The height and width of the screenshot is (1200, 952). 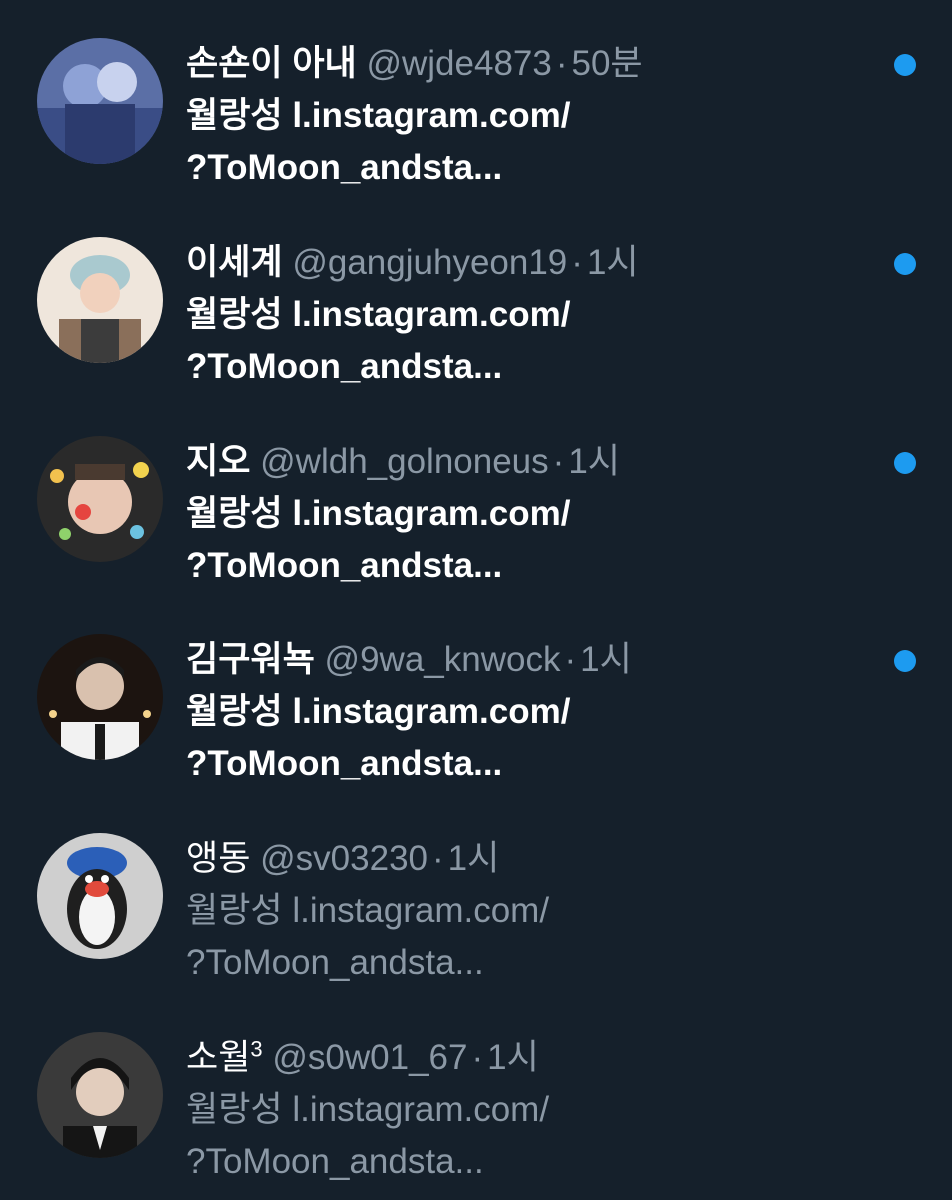 I want to click on display-name: 소월3, so click(x=224, y=1057).